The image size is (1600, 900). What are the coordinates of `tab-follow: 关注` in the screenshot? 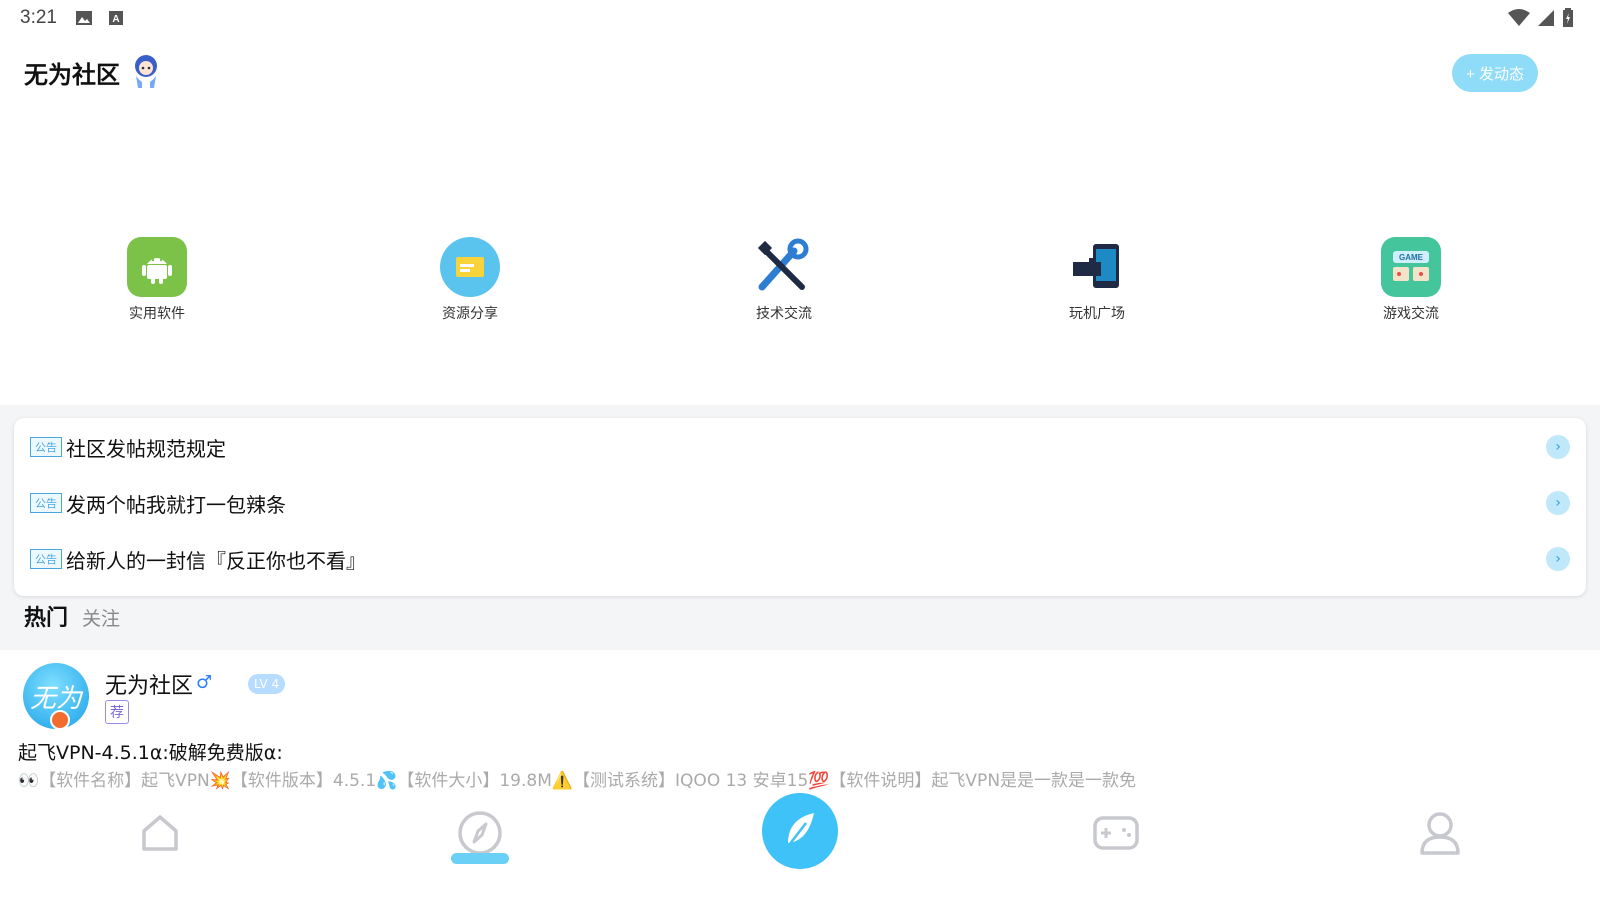 It's located at (101, 617).